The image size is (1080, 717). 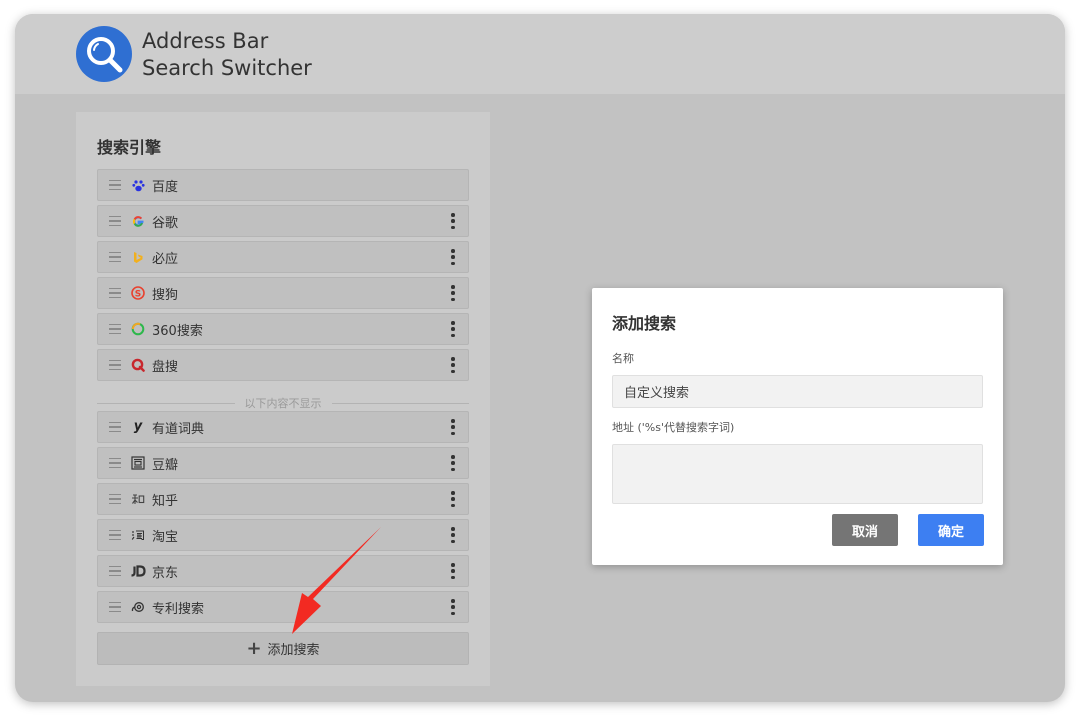 What do you see at coordinates (227, 68) in the screenshot?
I see `app-title-line-2: Search Switcher` at bounding box center [227, 68].